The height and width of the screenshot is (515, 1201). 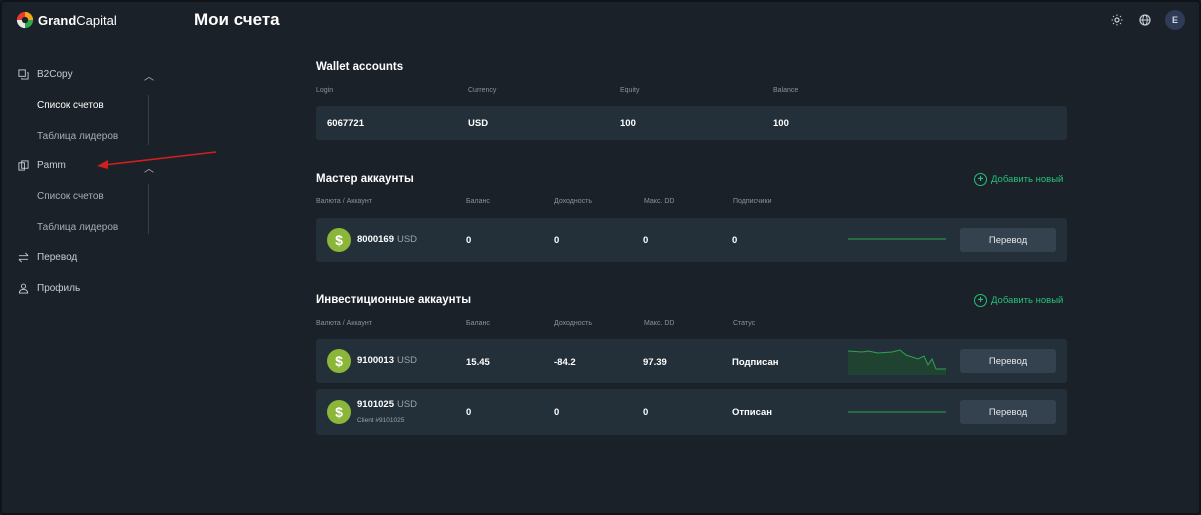 What do you see at coordinates (70, 105) in the screenshot?
I see `sidebar-item-b2copy-accounts: Список счетов` at bounding box center [70, 105].